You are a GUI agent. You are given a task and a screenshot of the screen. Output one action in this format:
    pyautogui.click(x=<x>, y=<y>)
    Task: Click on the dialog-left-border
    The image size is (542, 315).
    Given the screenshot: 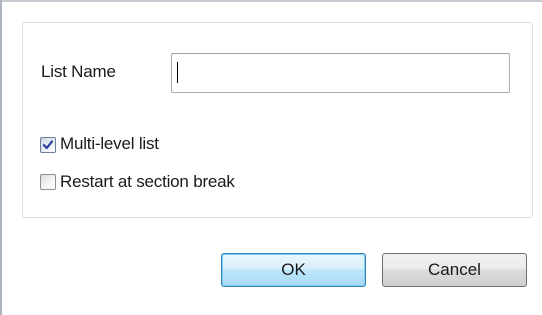 What is the action you would take?
    pyautogui.click(x=1, y=157)
    